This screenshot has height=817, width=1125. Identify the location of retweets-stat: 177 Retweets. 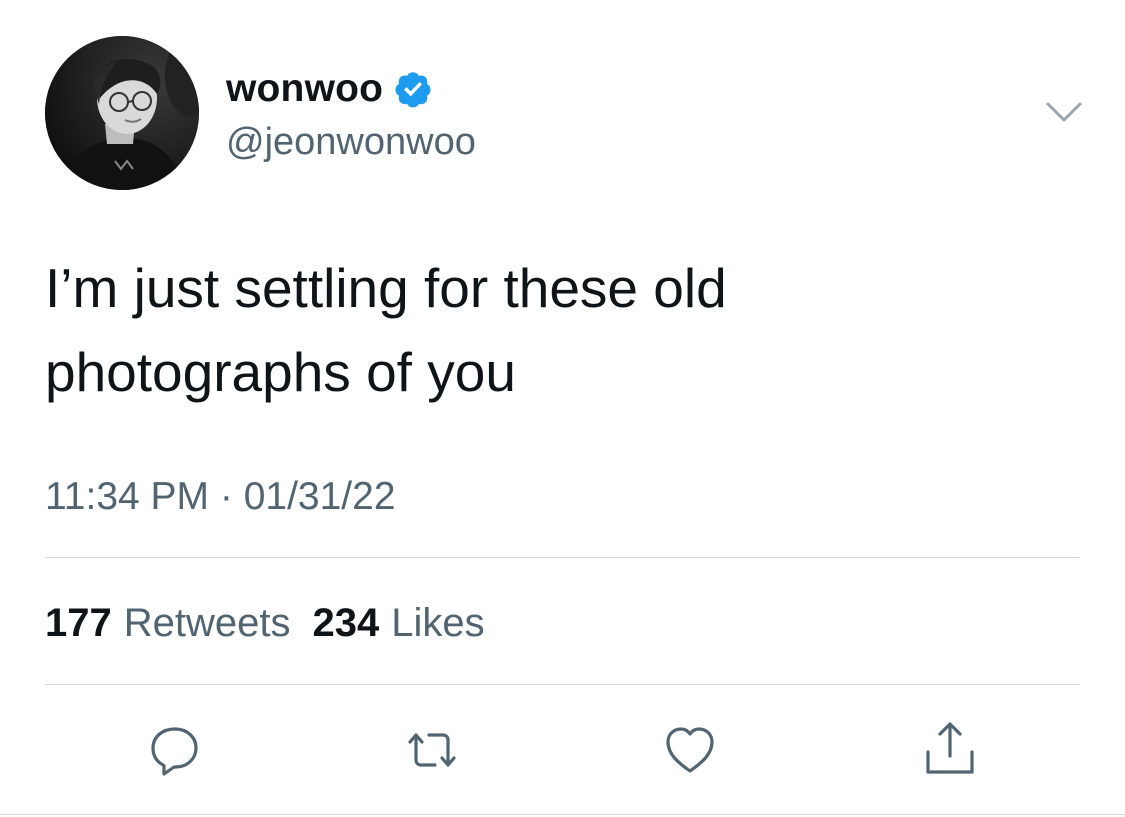
(168, 623).